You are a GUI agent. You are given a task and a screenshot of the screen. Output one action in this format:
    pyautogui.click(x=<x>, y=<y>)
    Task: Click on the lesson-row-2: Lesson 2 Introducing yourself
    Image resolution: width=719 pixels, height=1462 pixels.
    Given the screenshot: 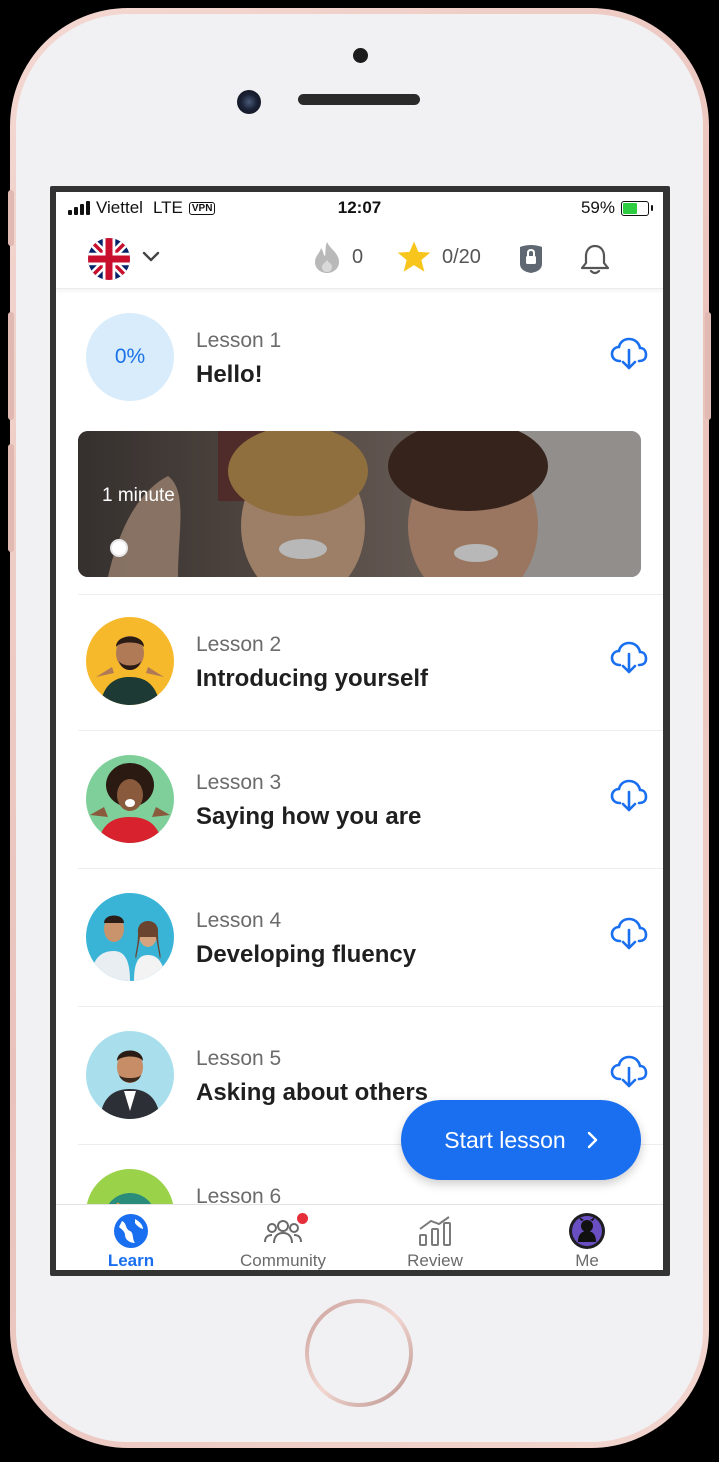 What is the action you would take?
    pyautogui.click(x=359, y=662)
    